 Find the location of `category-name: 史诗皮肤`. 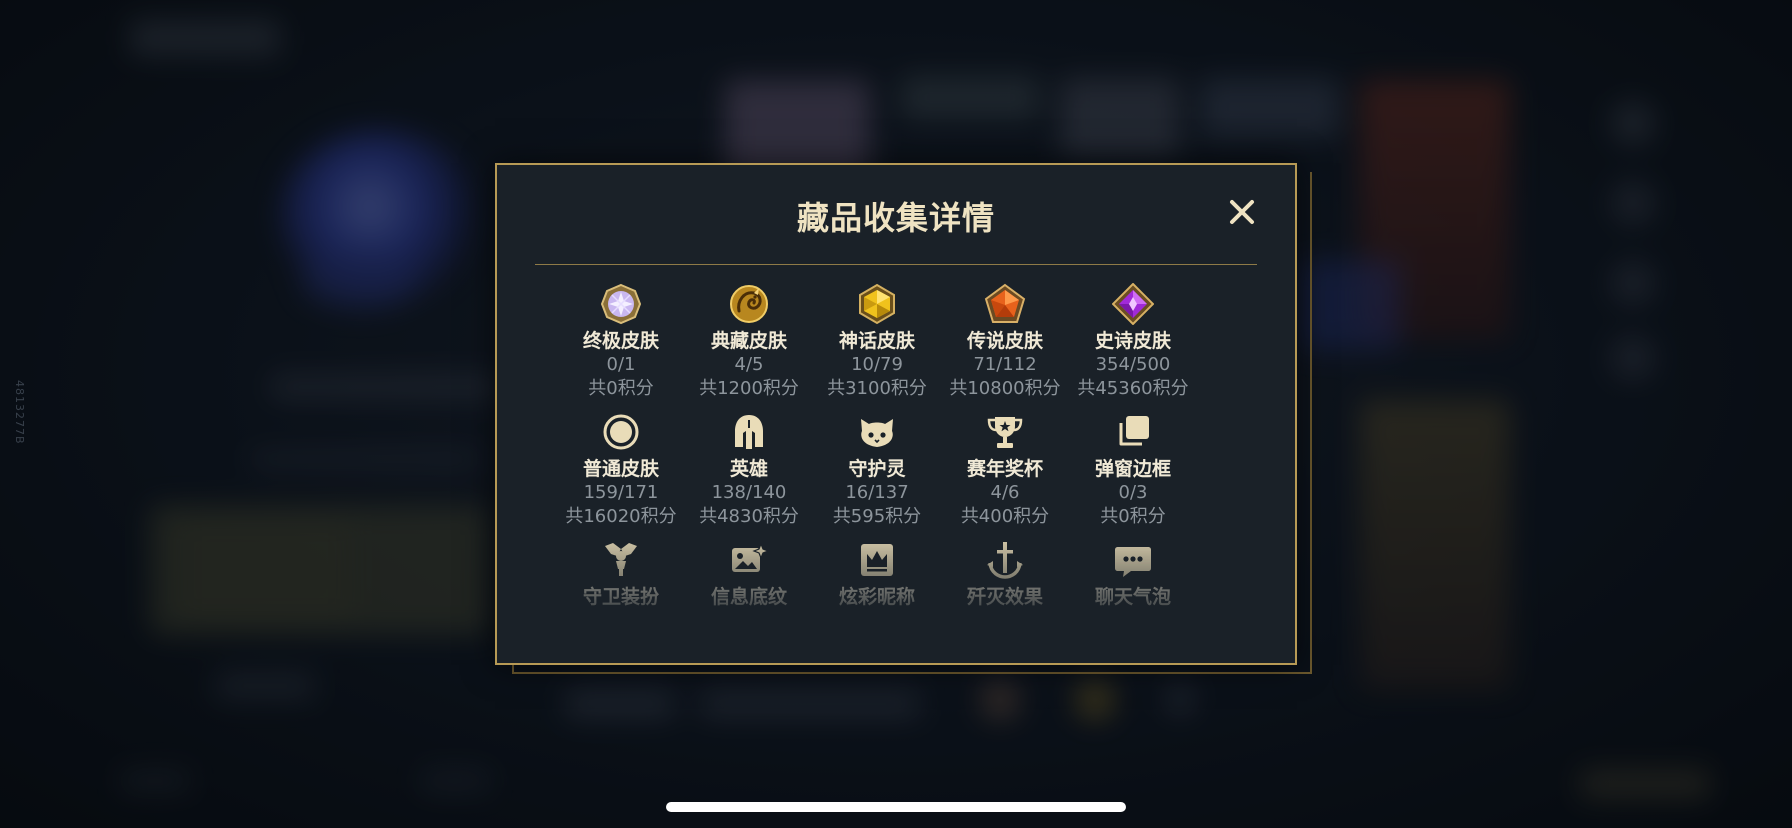

category-name: 史诗皮肤 is located at coordinates (1132, 341).